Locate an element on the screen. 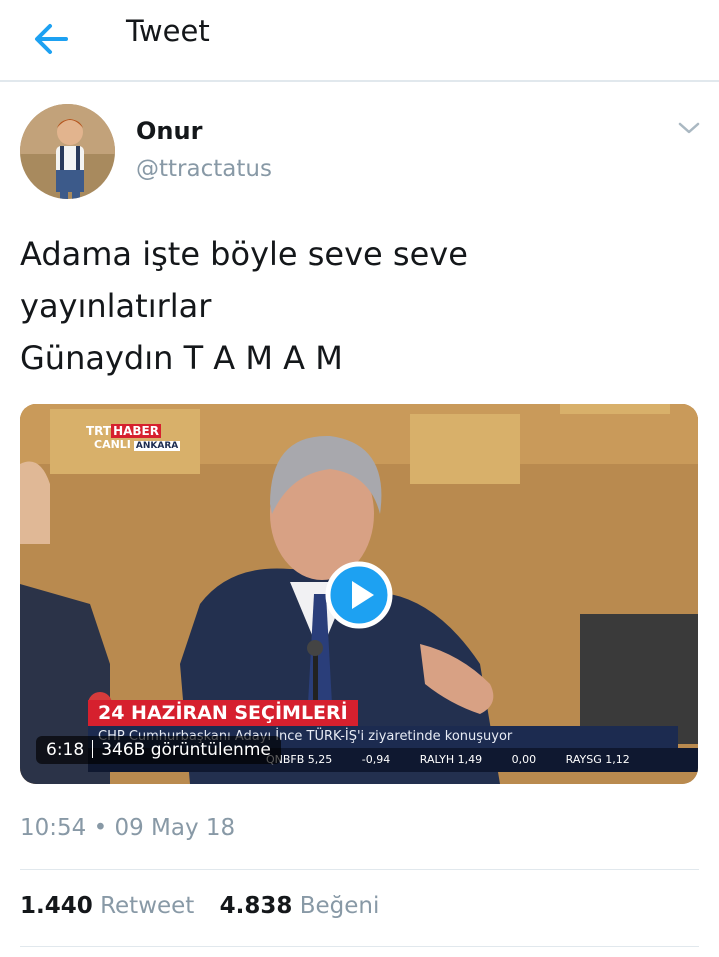 This screenshot has height=957, width=719. page-title: Tweet is located at coordinates (168, 31).